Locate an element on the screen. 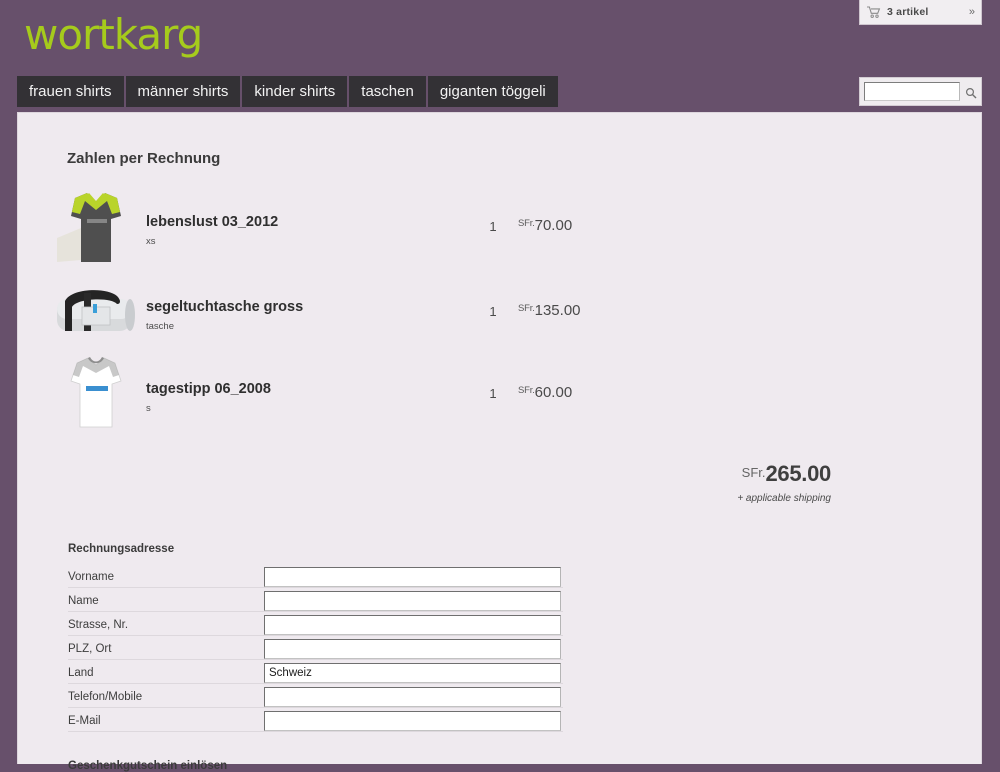  input-vorname is located at coordinates (412, 577).